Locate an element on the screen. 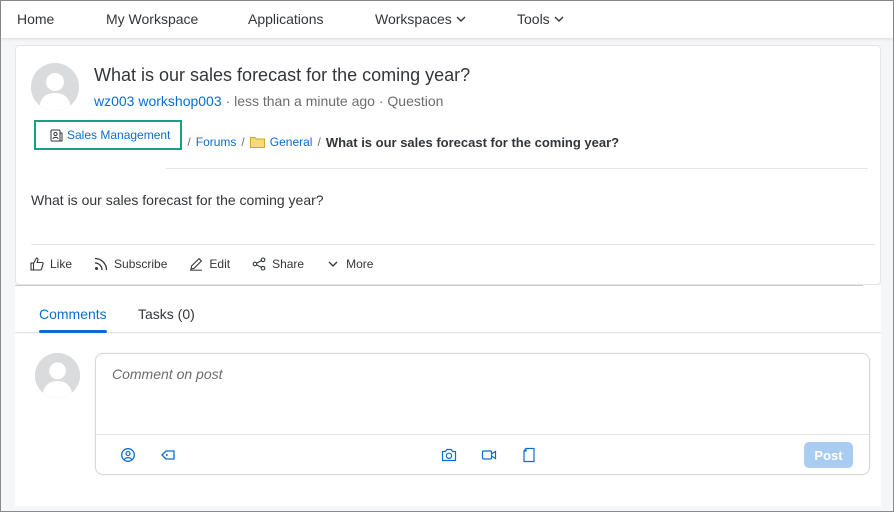 The height and width of the screenshot is (512, 894). subscribe-button: Subscribe is located at coordinates (130, 264).